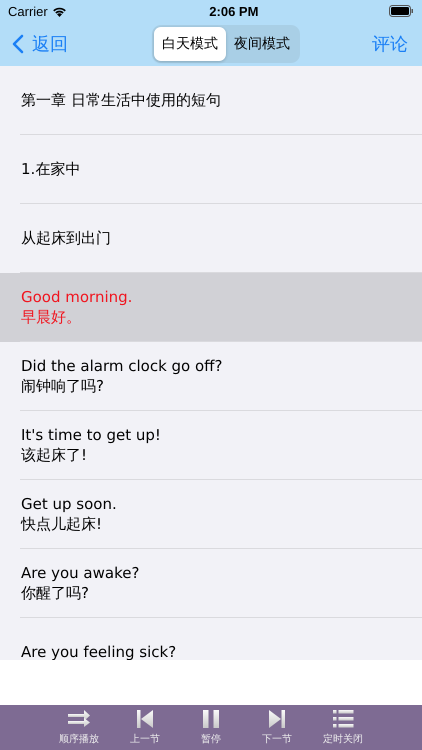  What do you see at coordinates (59, 11) in the screenshot?
I see `wifi-icon` at bounding box center [59, 11].